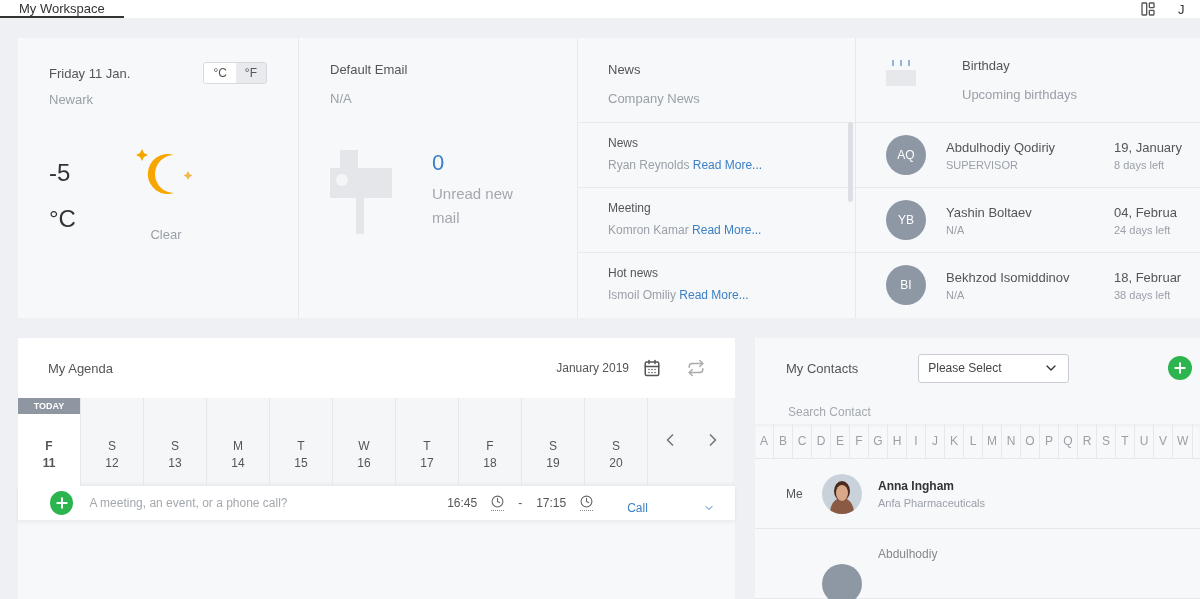  Describe the element at coordinates (90, 73) in the screenshot. I see `weather-date: Friday 11 Jan.` at that location.